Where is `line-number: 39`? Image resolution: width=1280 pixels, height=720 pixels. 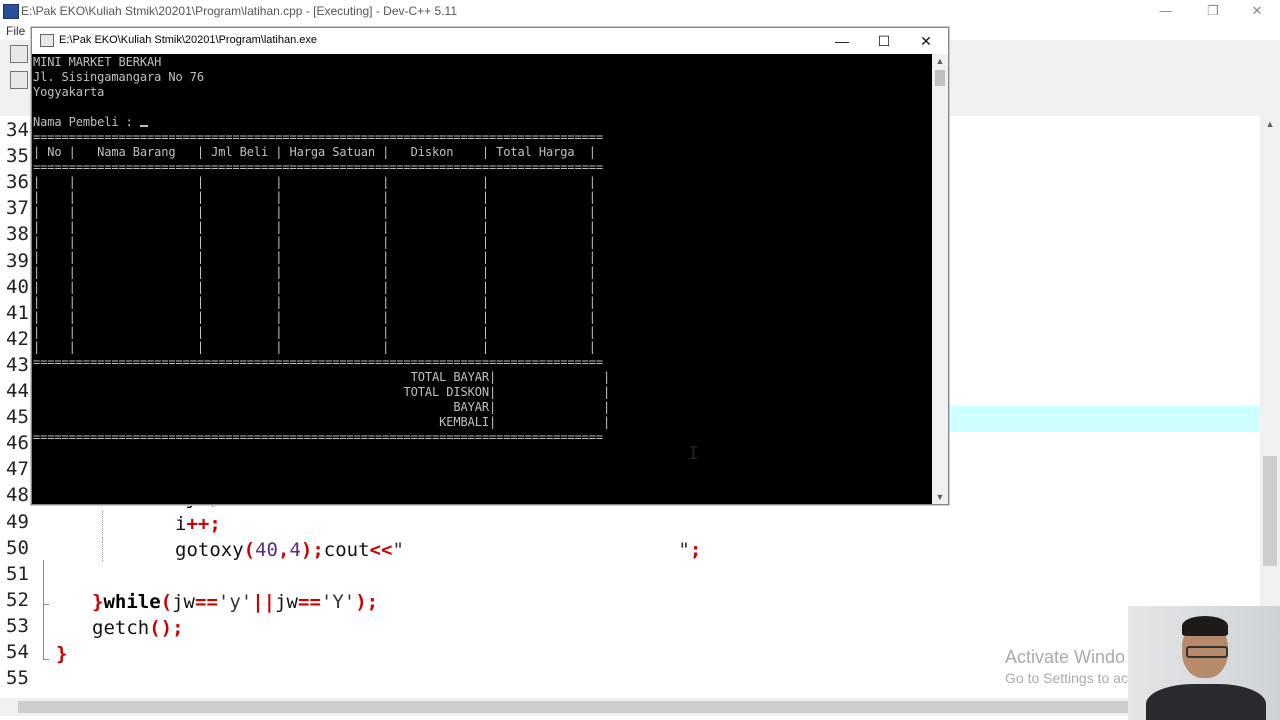
line-number: 39 is located at coordinates (17, 260).